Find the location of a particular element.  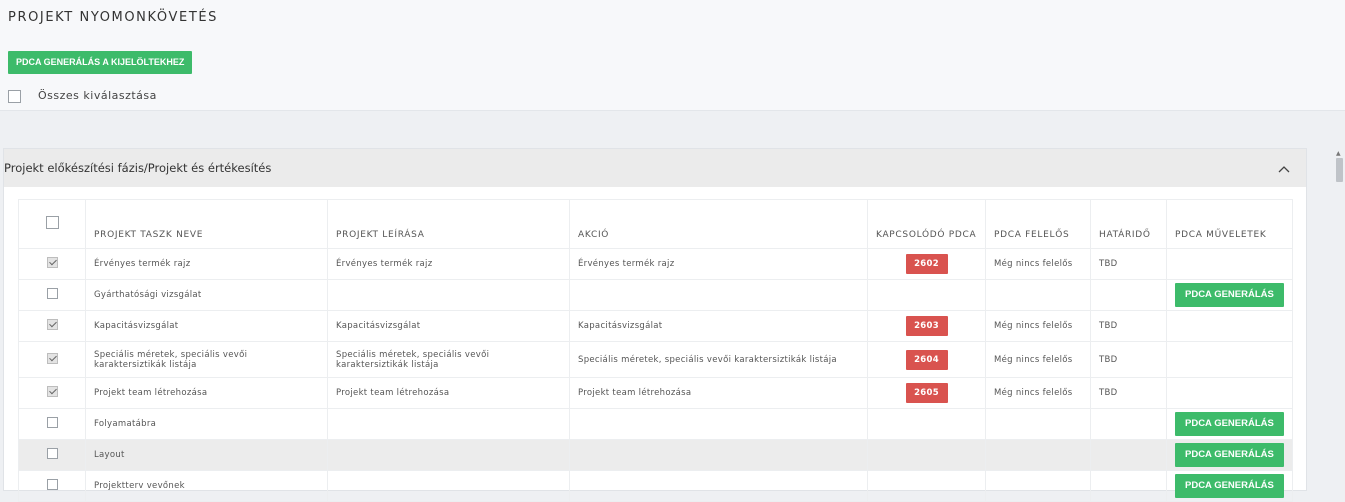

header-description: PROJEKT LEÍRÁSA is located at coordinates (448, 224).